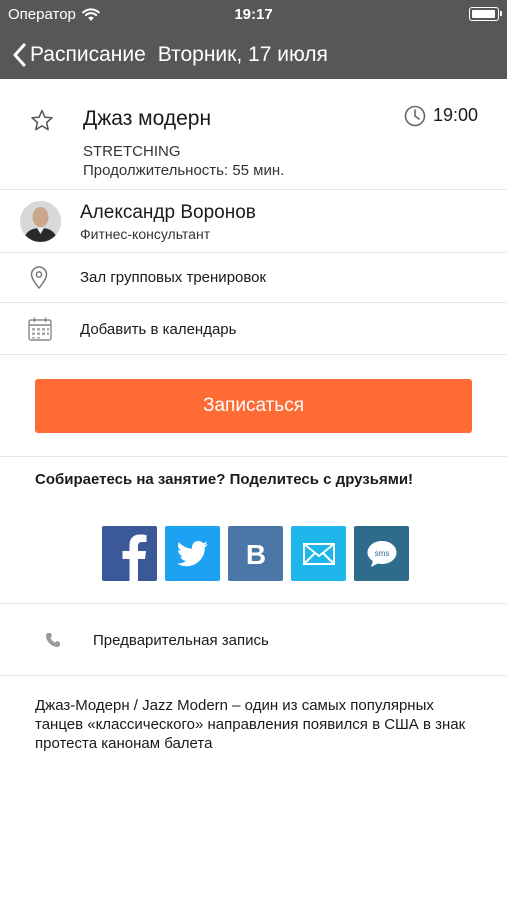  Describe the element at coordinates (53, 640) in the screenshot. I see `phone-icon` at that location.